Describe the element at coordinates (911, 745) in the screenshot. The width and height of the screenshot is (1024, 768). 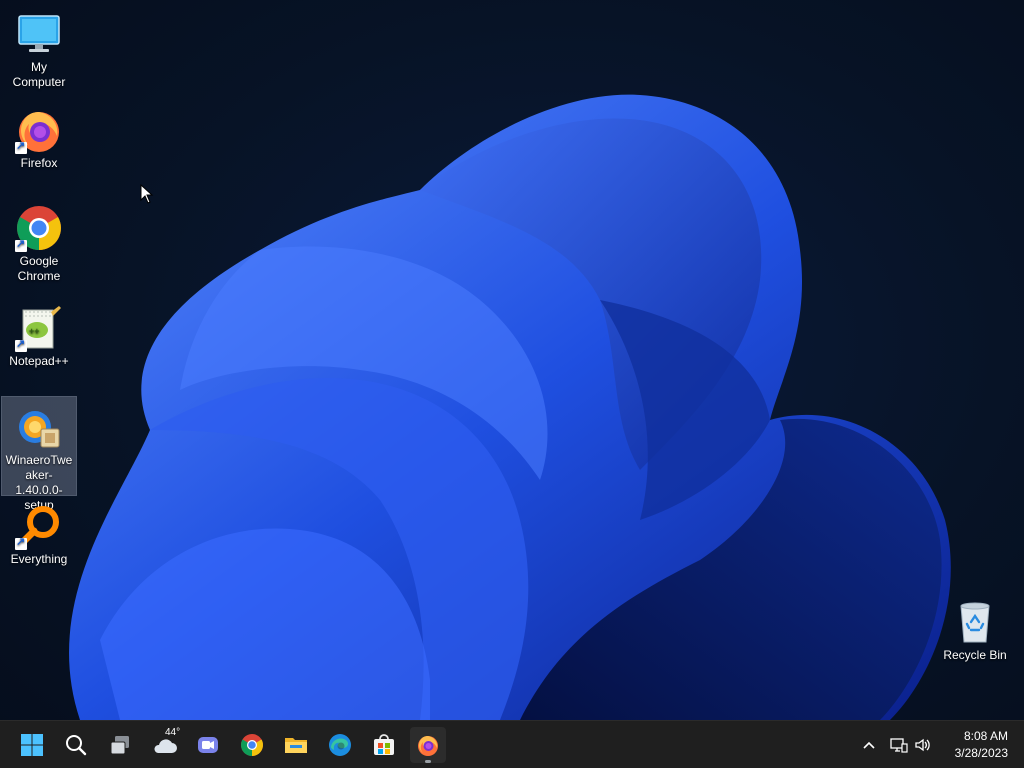
I see `network-volume-button` at that location.